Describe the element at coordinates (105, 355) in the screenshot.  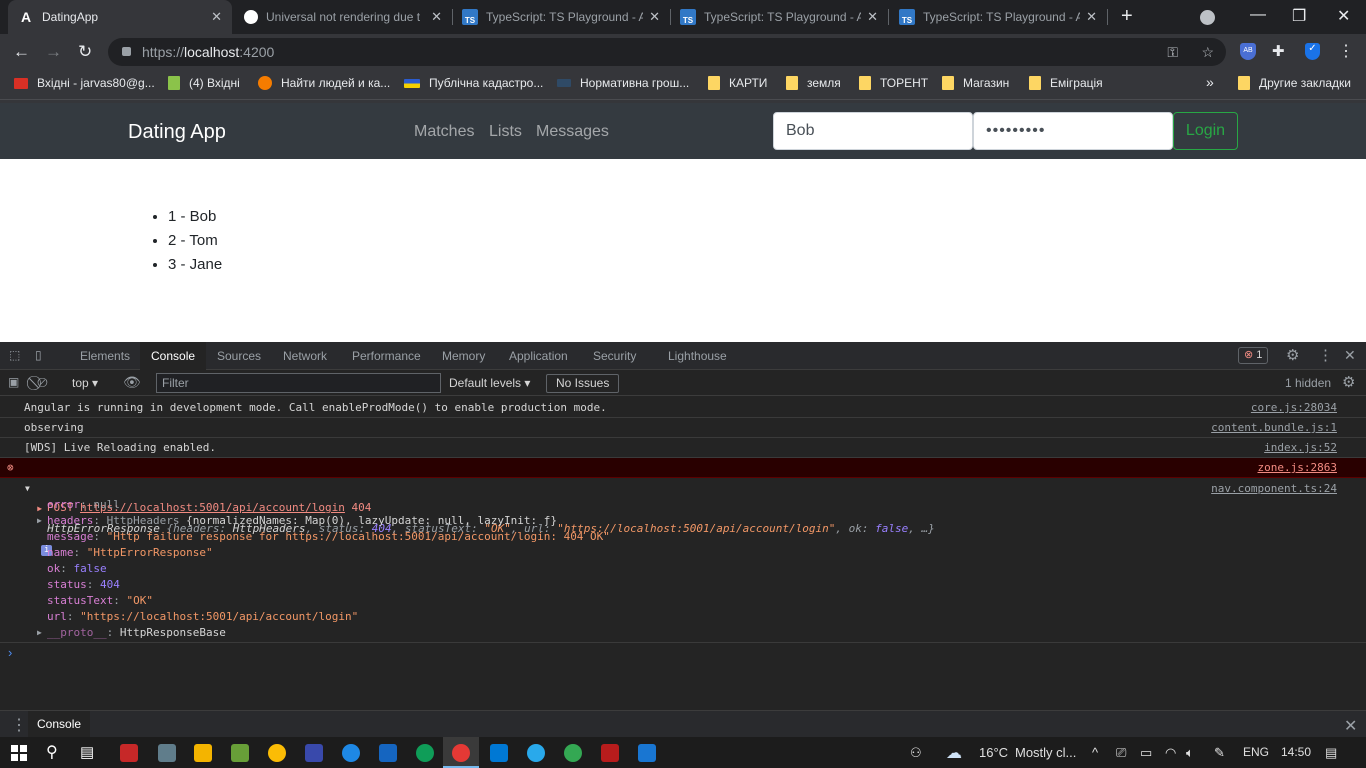
I see `tab-elements: Elements` at that location.